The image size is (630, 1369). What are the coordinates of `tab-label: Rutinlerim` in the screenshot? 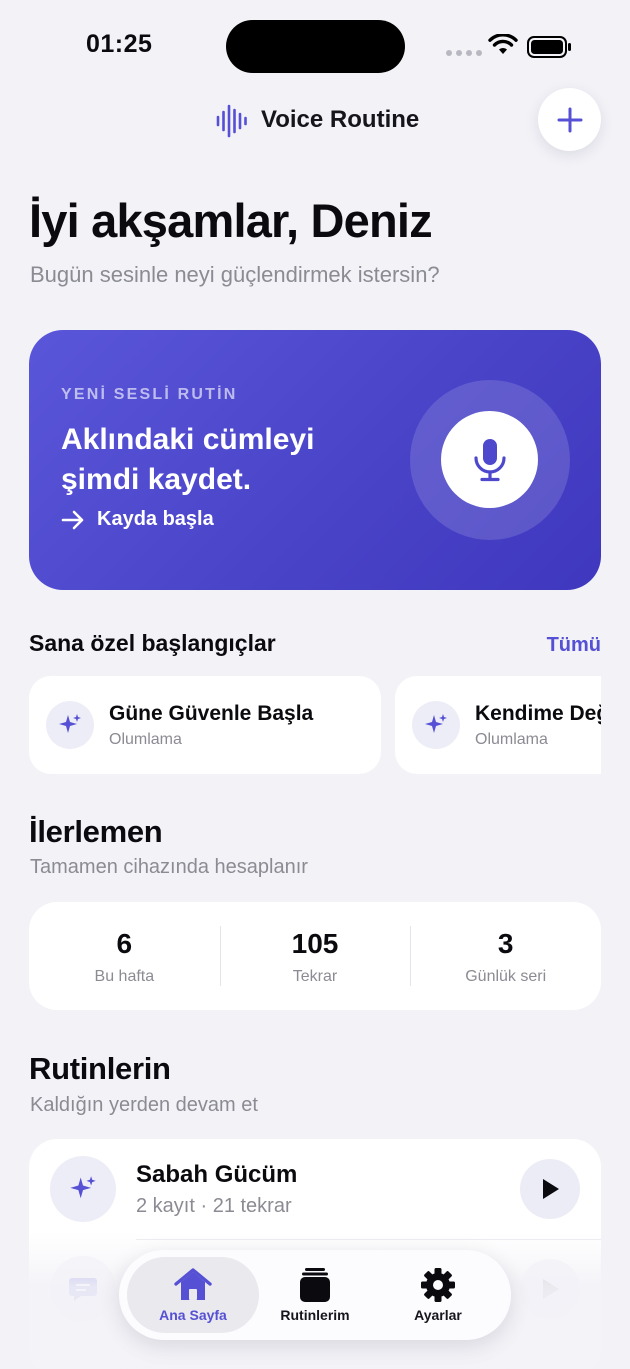 It's located at (315, 1315).